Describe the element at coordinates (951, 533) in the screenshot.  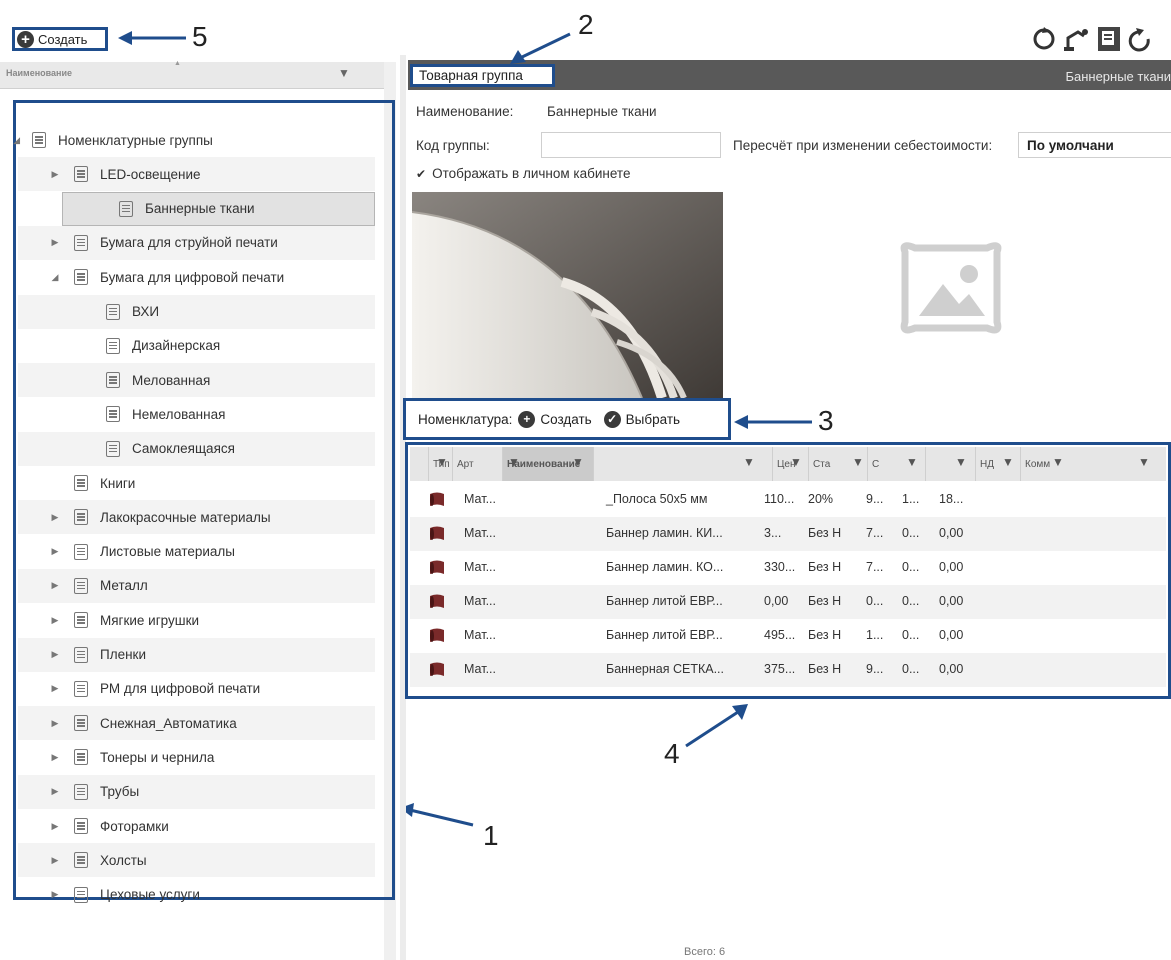
I see `grid-cell: 0,00` at that location.